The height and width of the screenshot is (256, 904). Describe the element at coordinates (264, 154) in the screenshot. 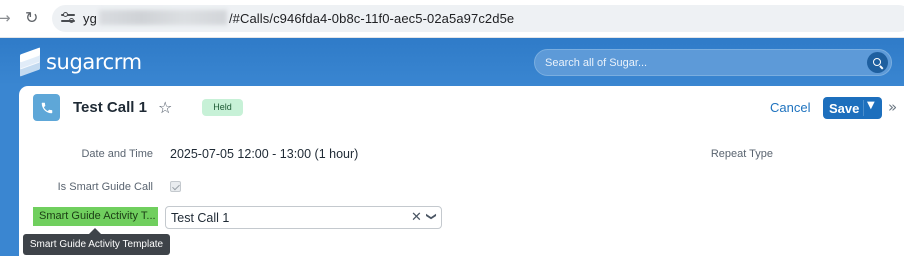

I see `date-value: 2025-07-05 12:00 - 13:00 (1 hour)` at that location.